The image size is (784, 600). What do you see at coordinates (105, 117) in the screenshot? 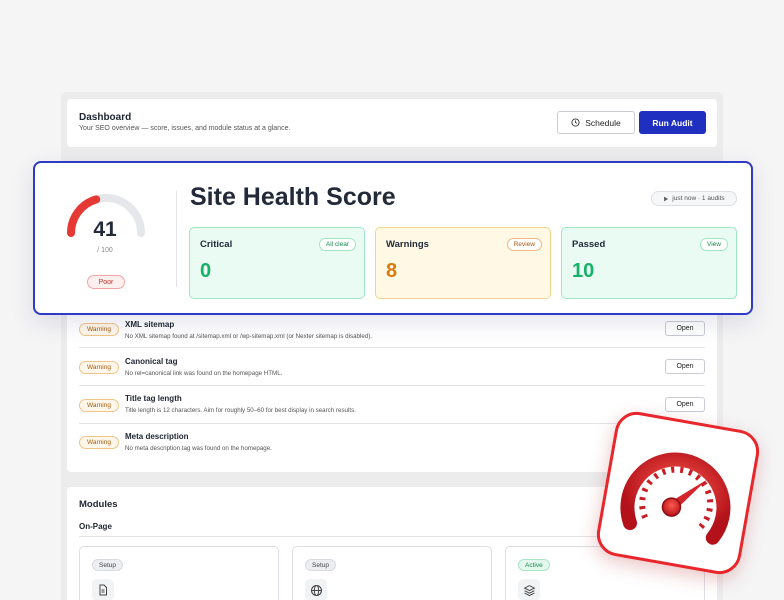
I see `page-title: Dashboard` at bounding box center [105, 117].